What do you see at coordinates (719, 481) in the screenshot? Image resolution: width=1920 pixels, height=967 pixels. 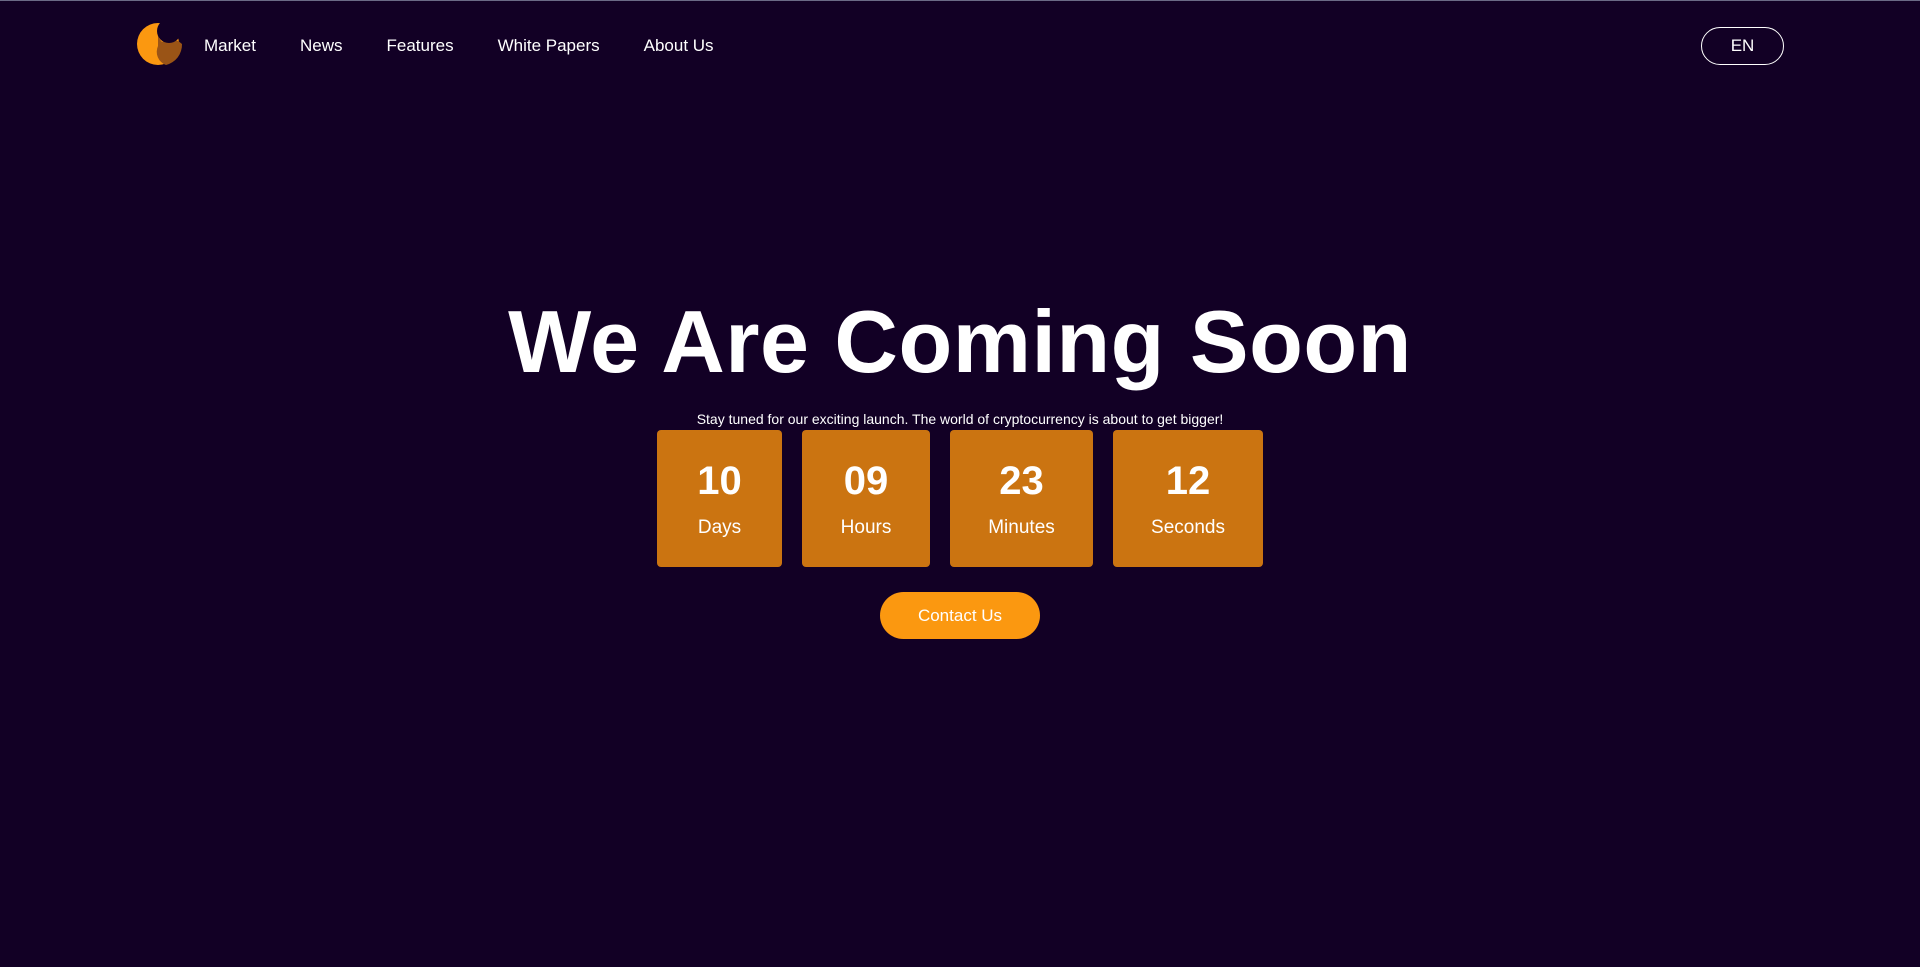 I see `countdown-days-value: 10` at bounding box center [719, 481].